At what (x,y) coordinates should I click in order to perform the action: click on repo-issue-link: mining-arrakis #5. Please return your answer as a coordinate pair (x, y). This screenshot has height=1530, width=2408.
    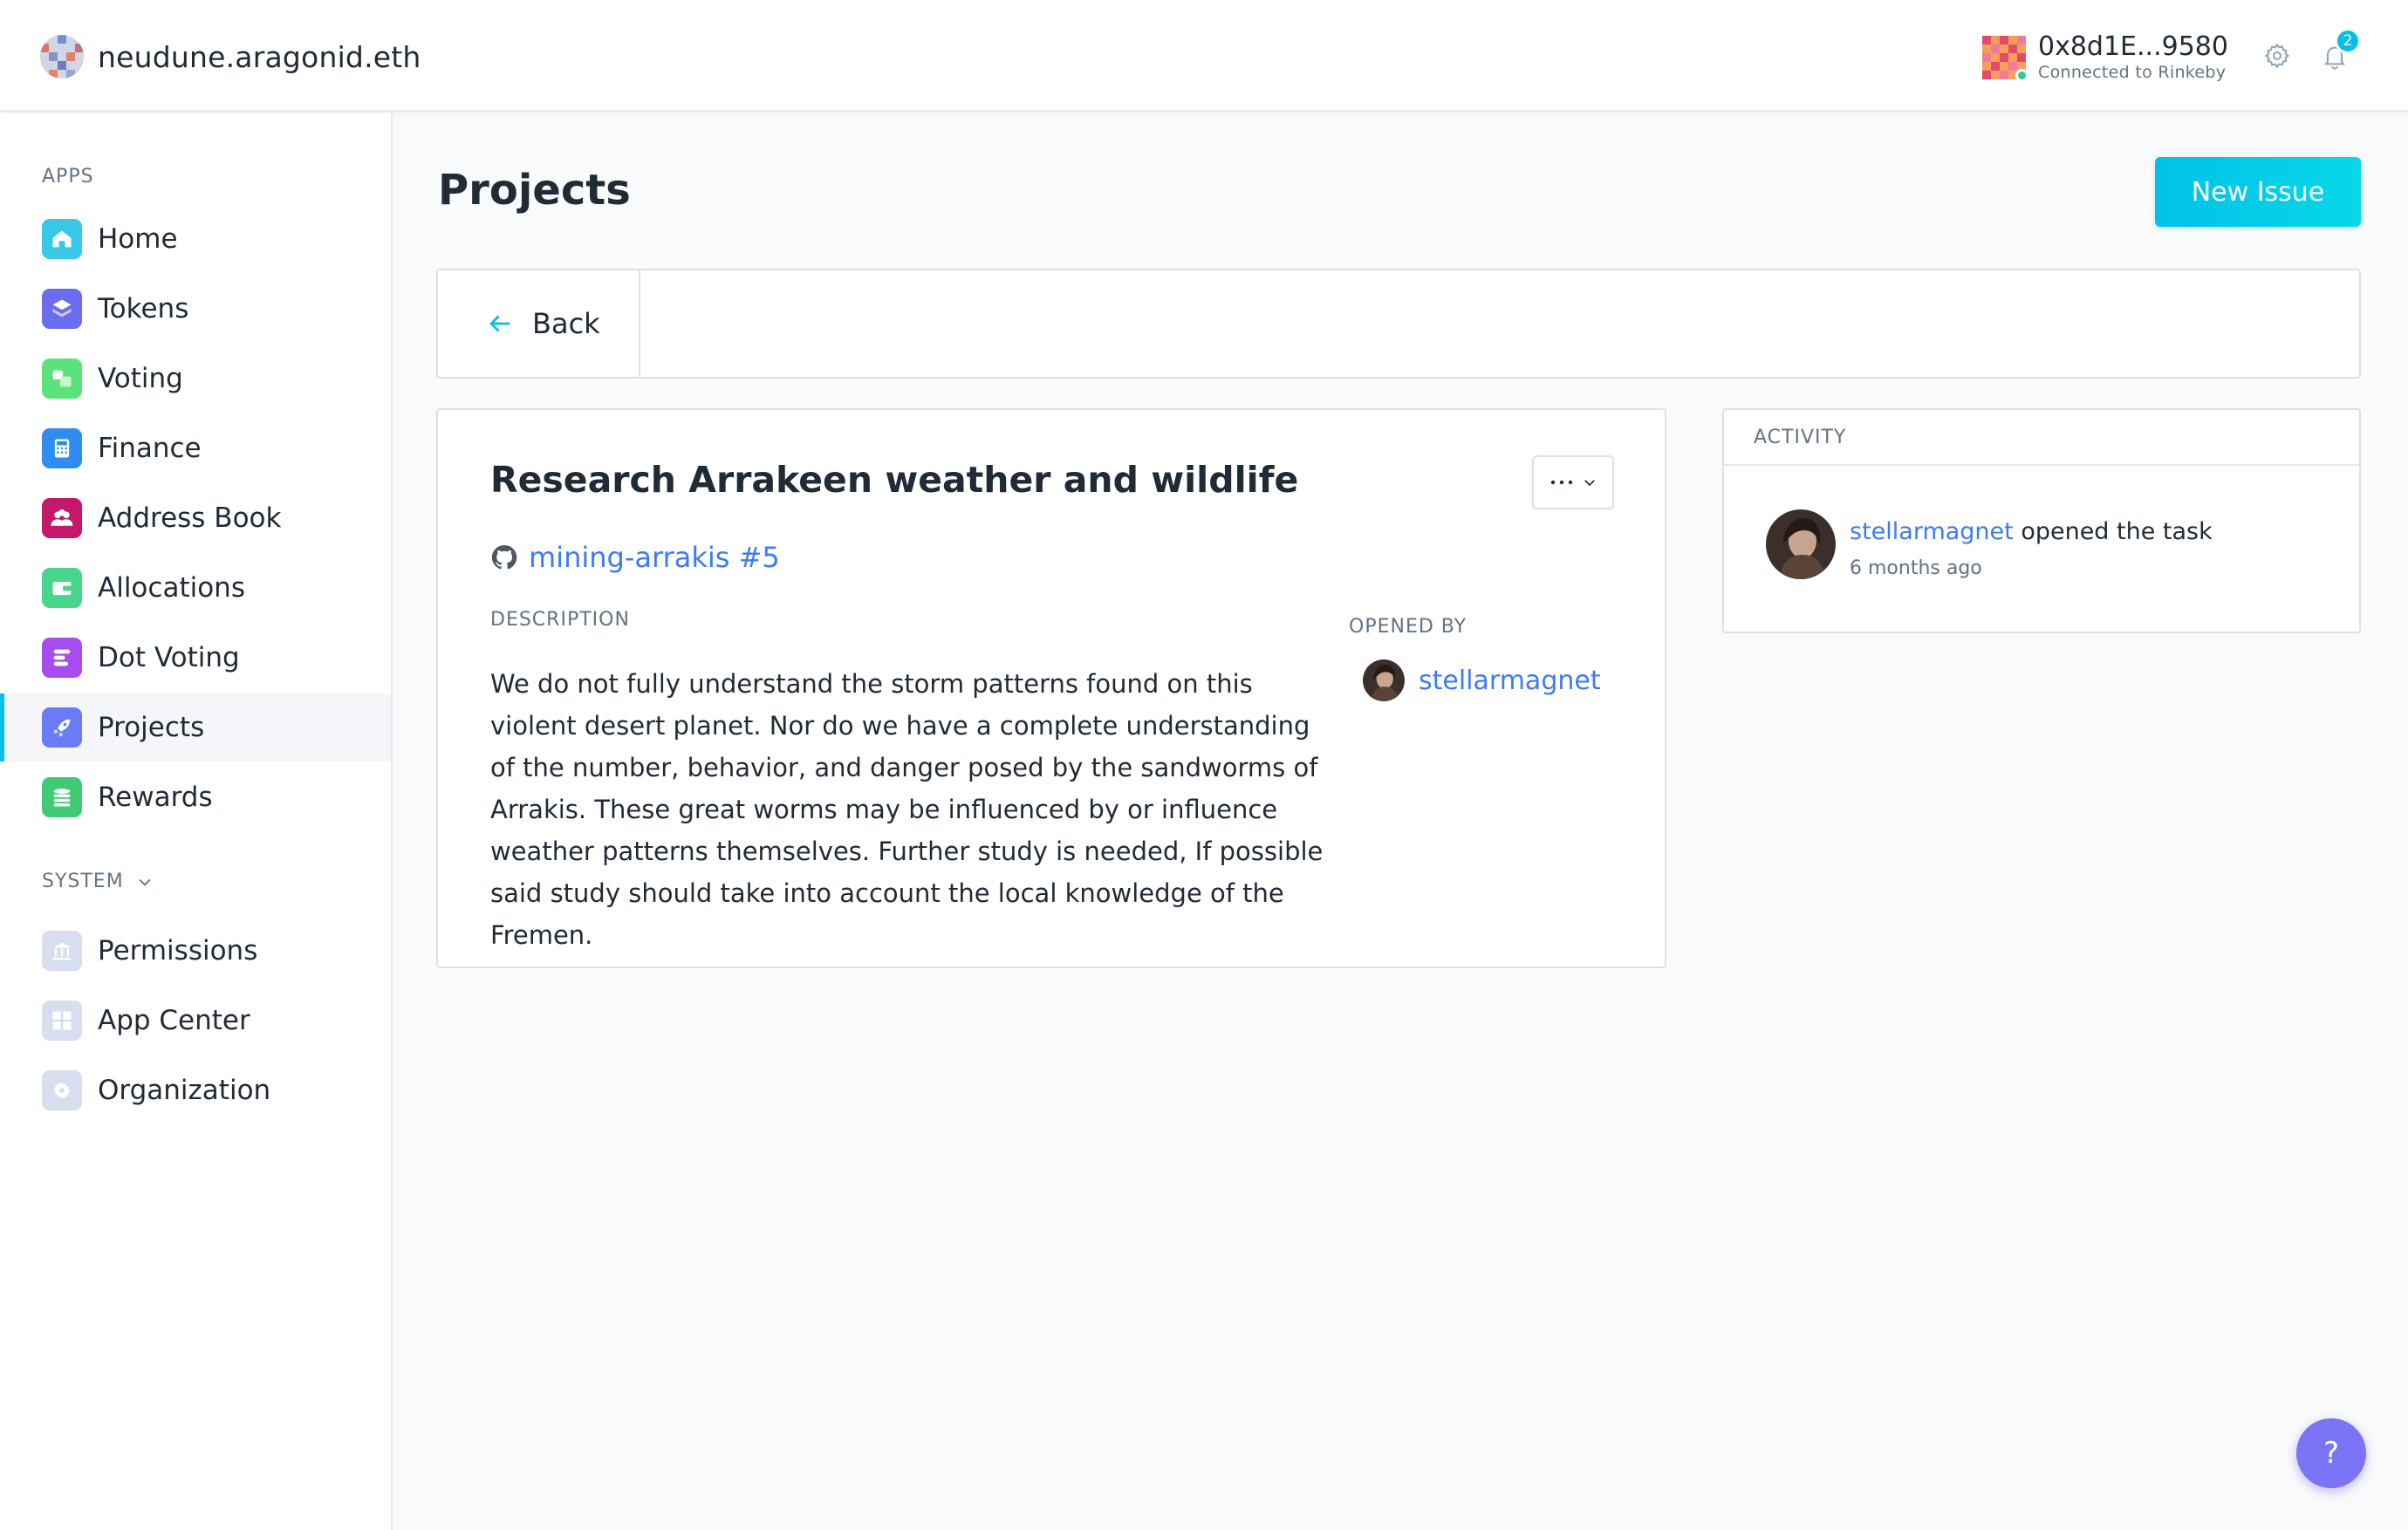
    Looking at the image, I should click on (635, 557).